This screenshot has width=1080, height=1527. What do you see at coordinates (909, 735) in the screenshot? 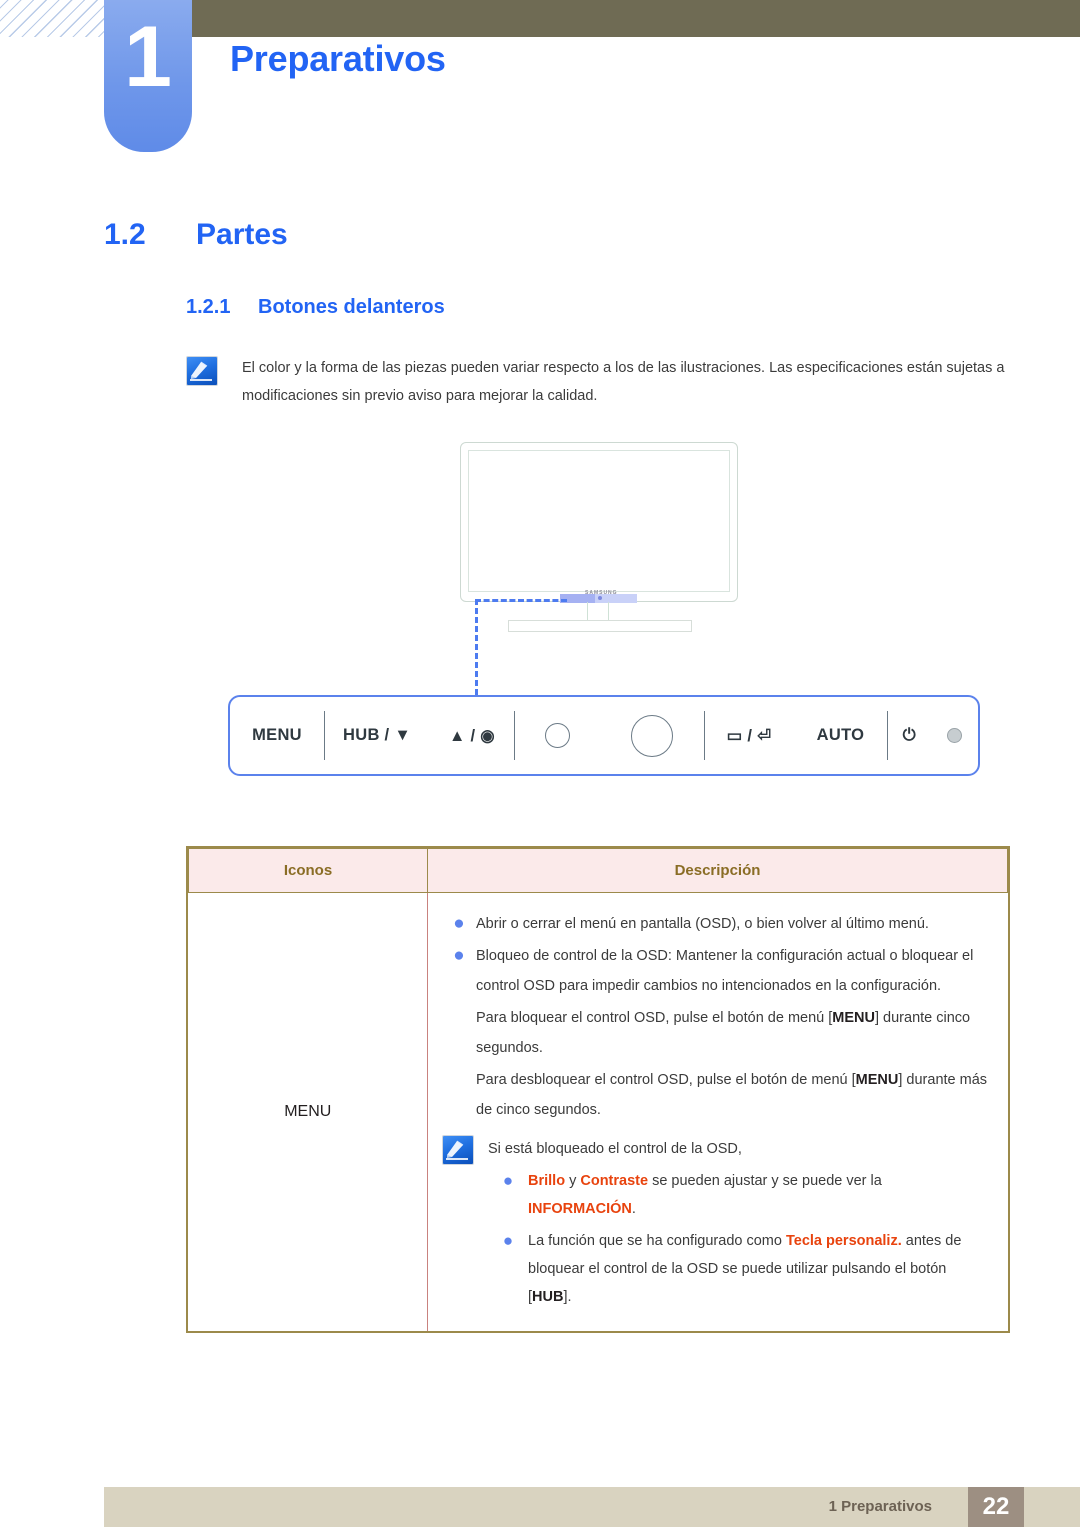
I see `power-button: ⏻` at bounding box center [909, 735].